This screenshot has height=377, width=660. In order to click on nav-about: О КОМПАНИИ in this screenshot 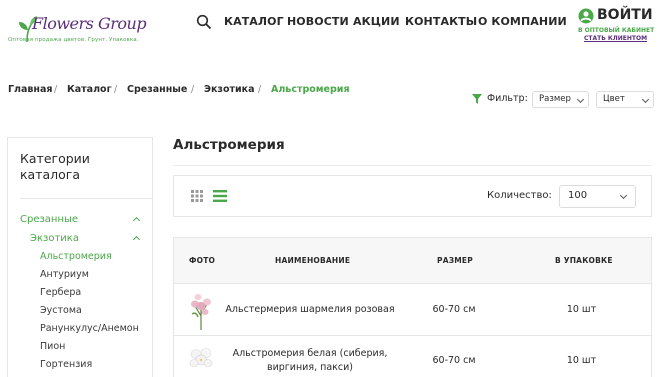, I will do `click(522, 21)`.